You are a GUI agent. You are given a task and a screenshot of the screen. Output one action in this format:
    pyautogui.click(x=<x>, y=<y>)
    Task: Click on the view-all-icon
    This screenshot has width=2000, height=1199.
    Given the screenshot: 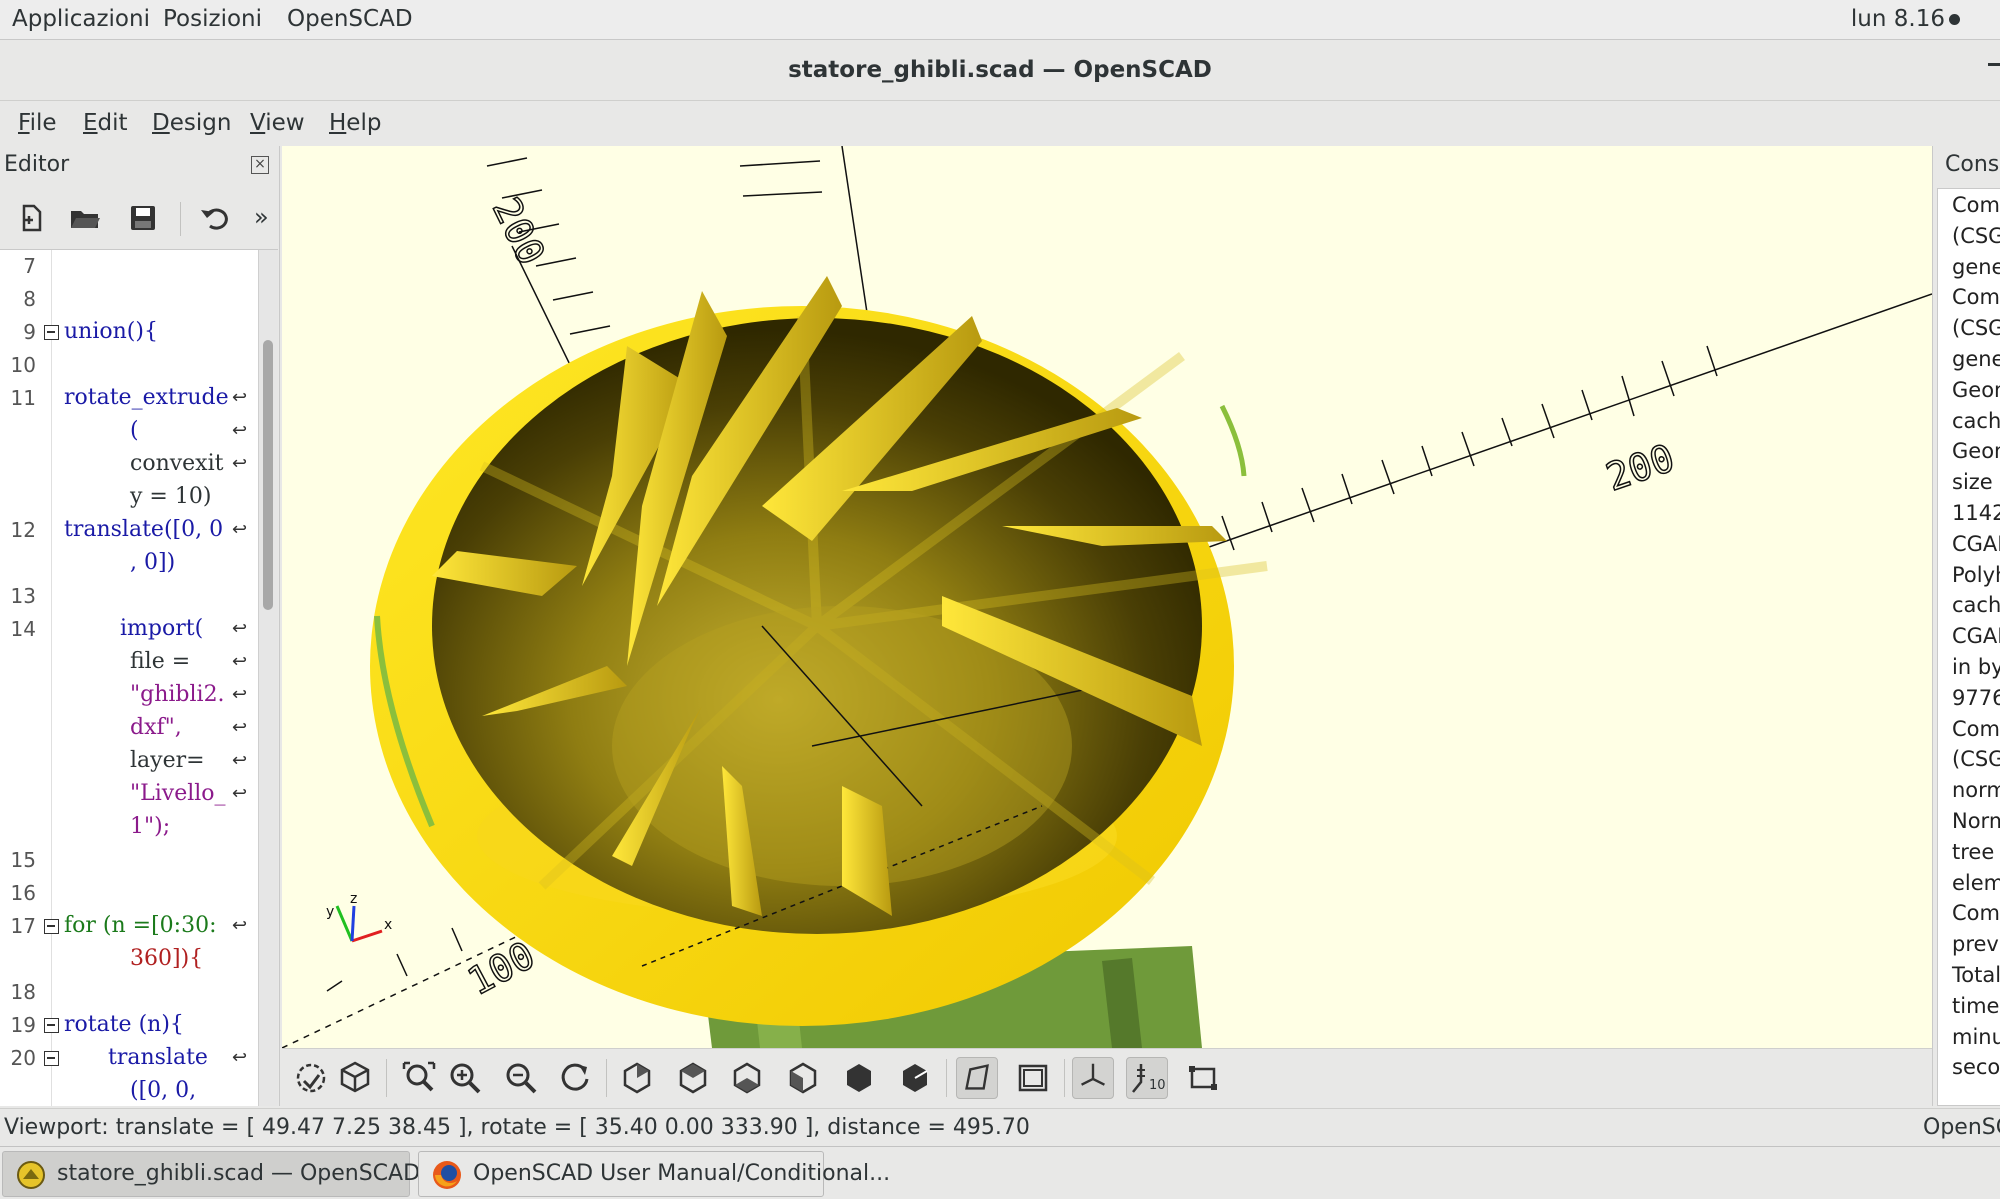 What is the action you would take?
    pyautogui.click(x=419, y=1078)
    